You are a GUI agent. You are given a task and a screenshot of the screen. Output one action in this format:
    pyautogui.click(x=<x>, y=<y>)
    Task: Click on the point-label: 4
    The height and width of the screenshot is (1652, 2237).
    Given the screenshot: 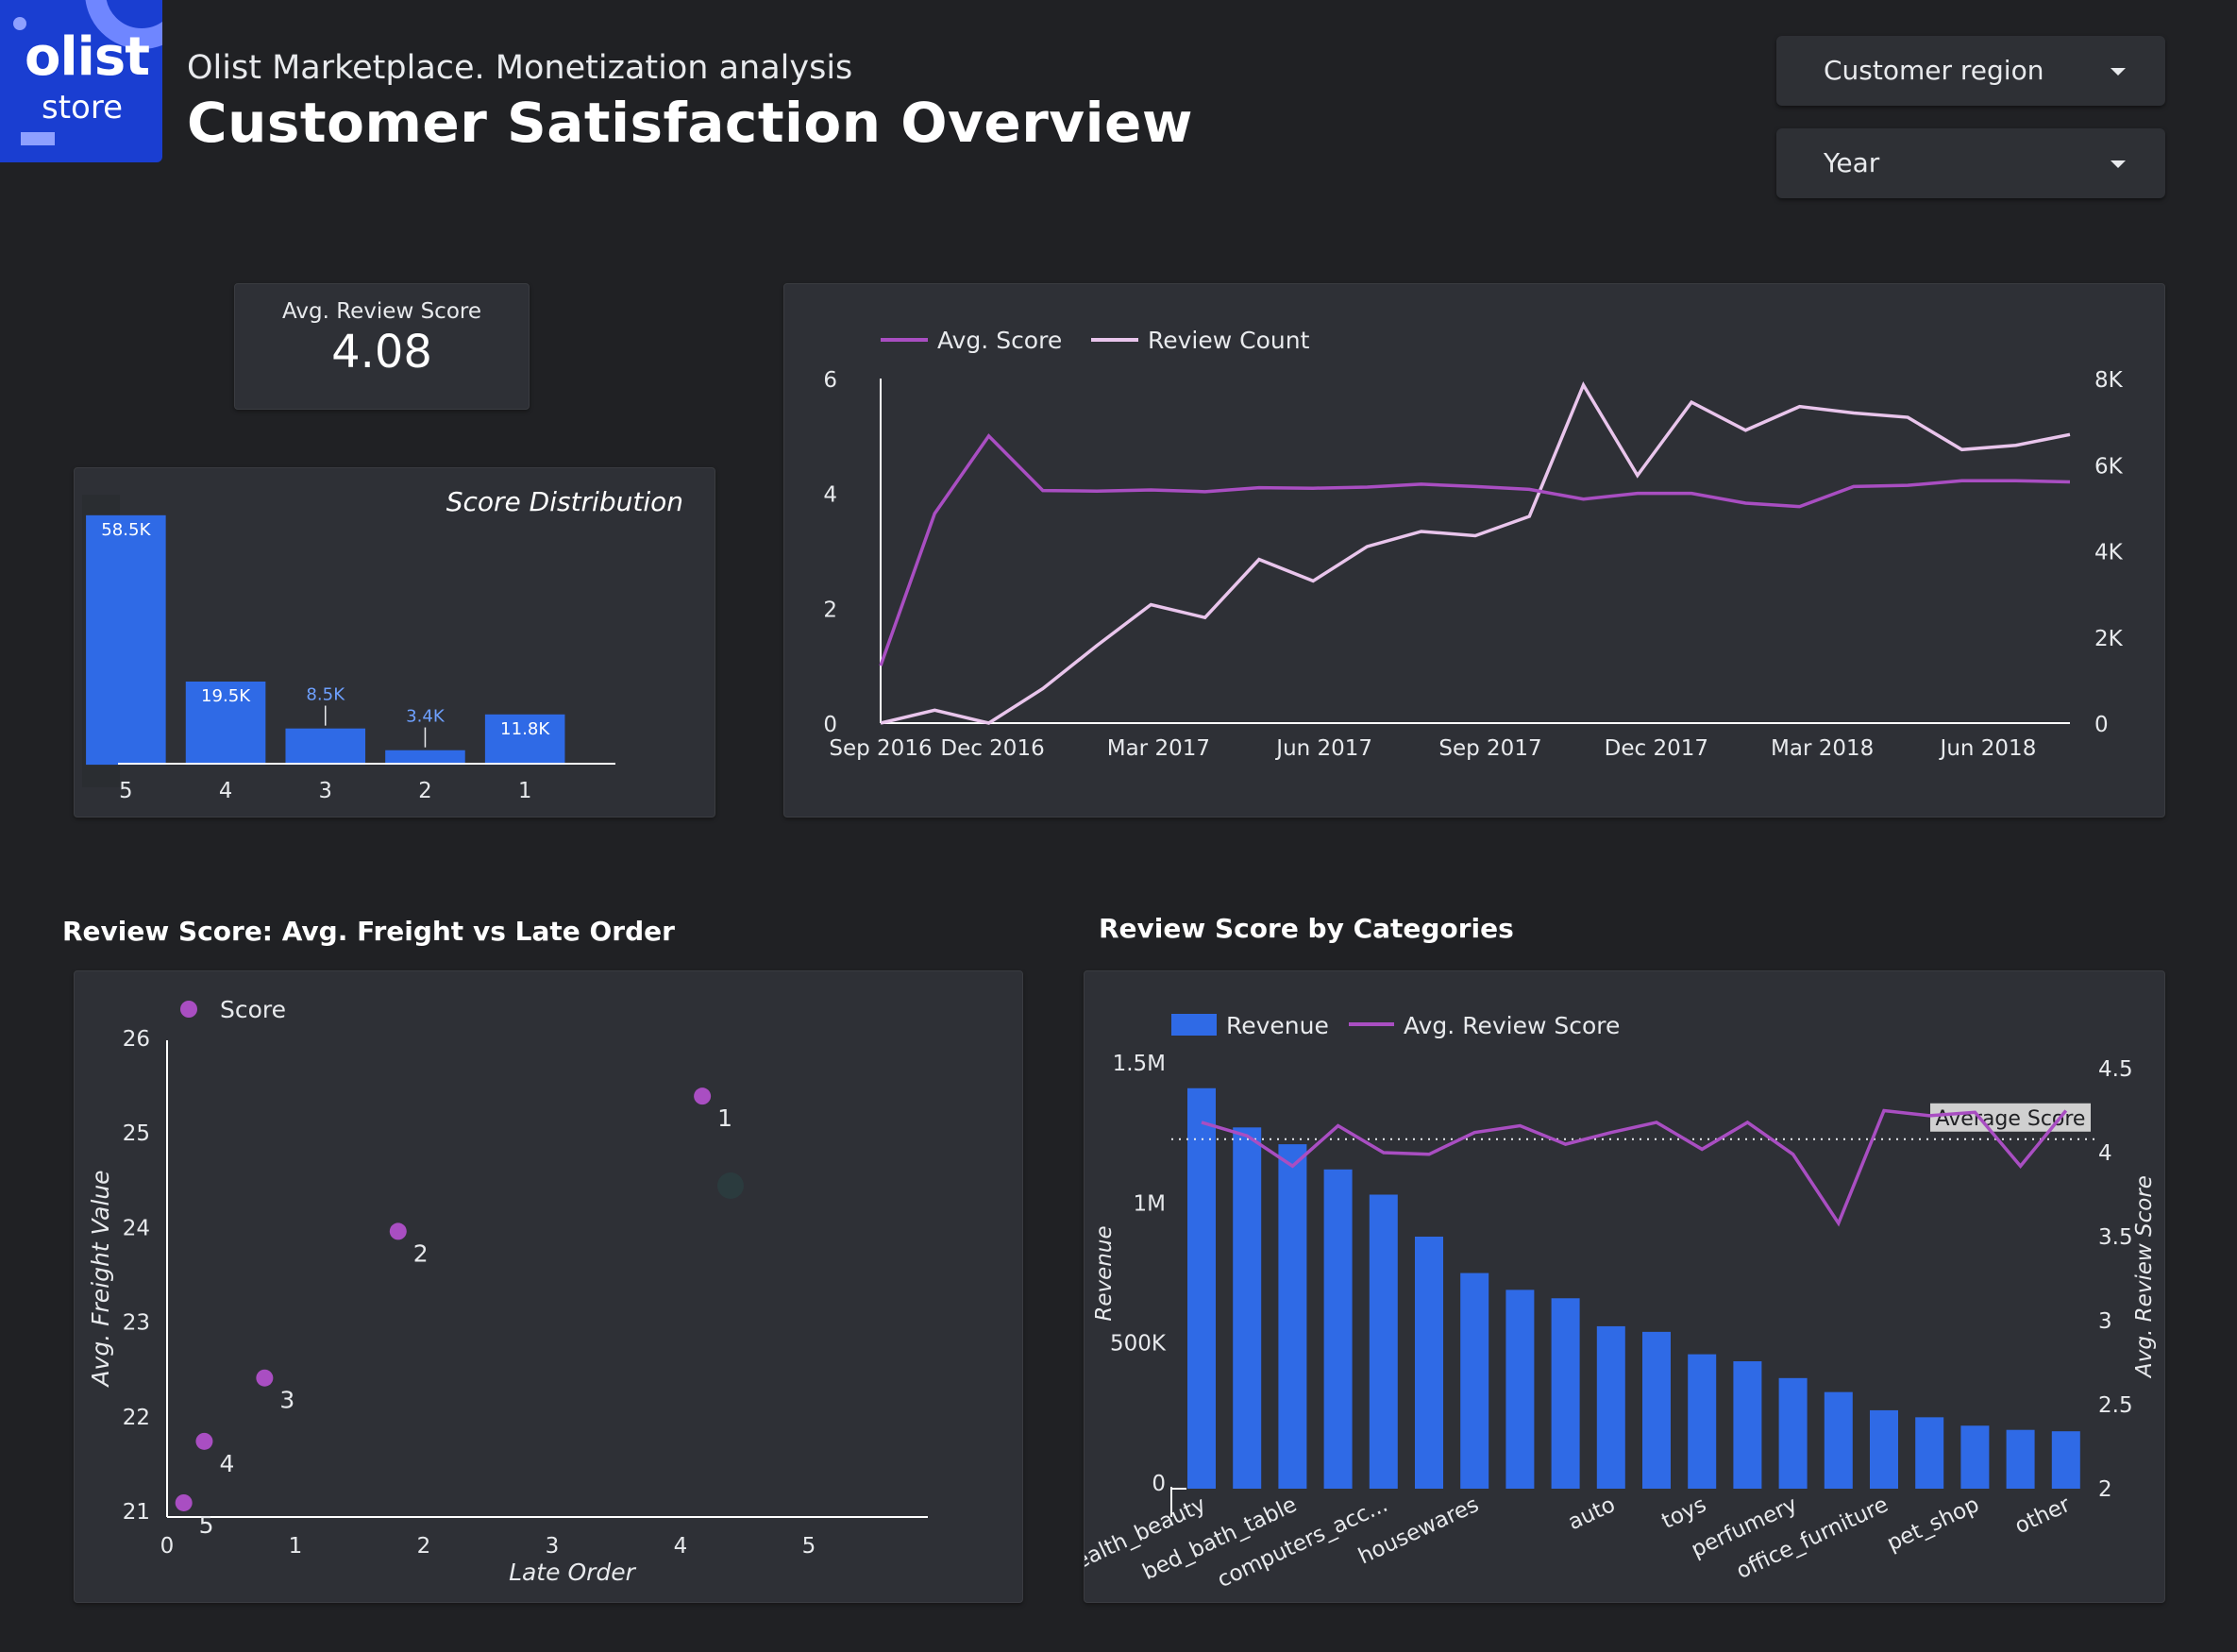 What is the action you would take?
    pyautogui.click(x=226, y=1463)
    